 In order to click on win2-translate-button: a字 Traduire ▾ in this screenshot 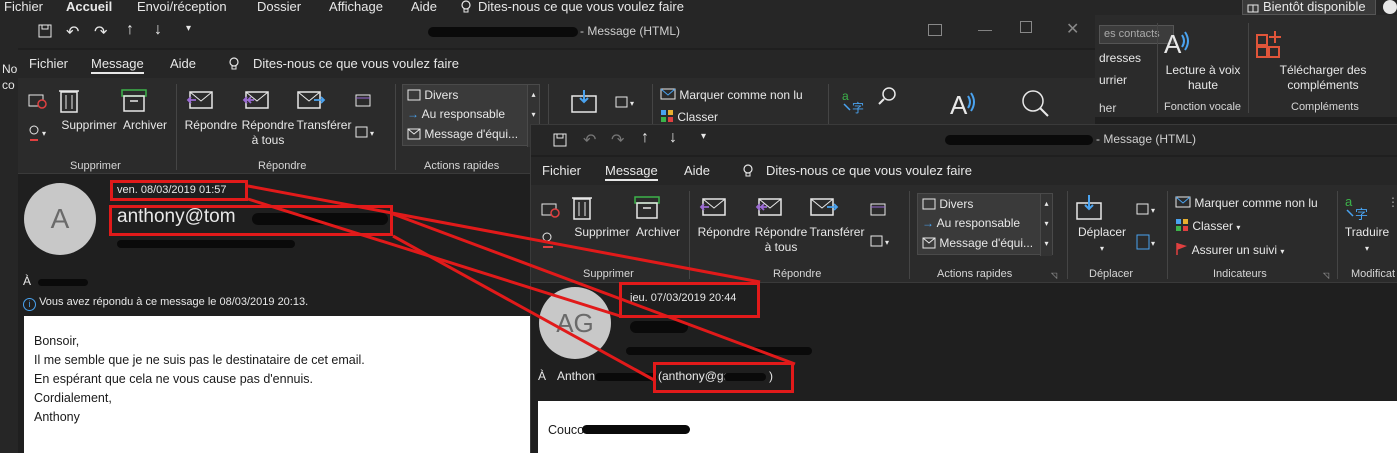, I will do `click(1367, 224)`.